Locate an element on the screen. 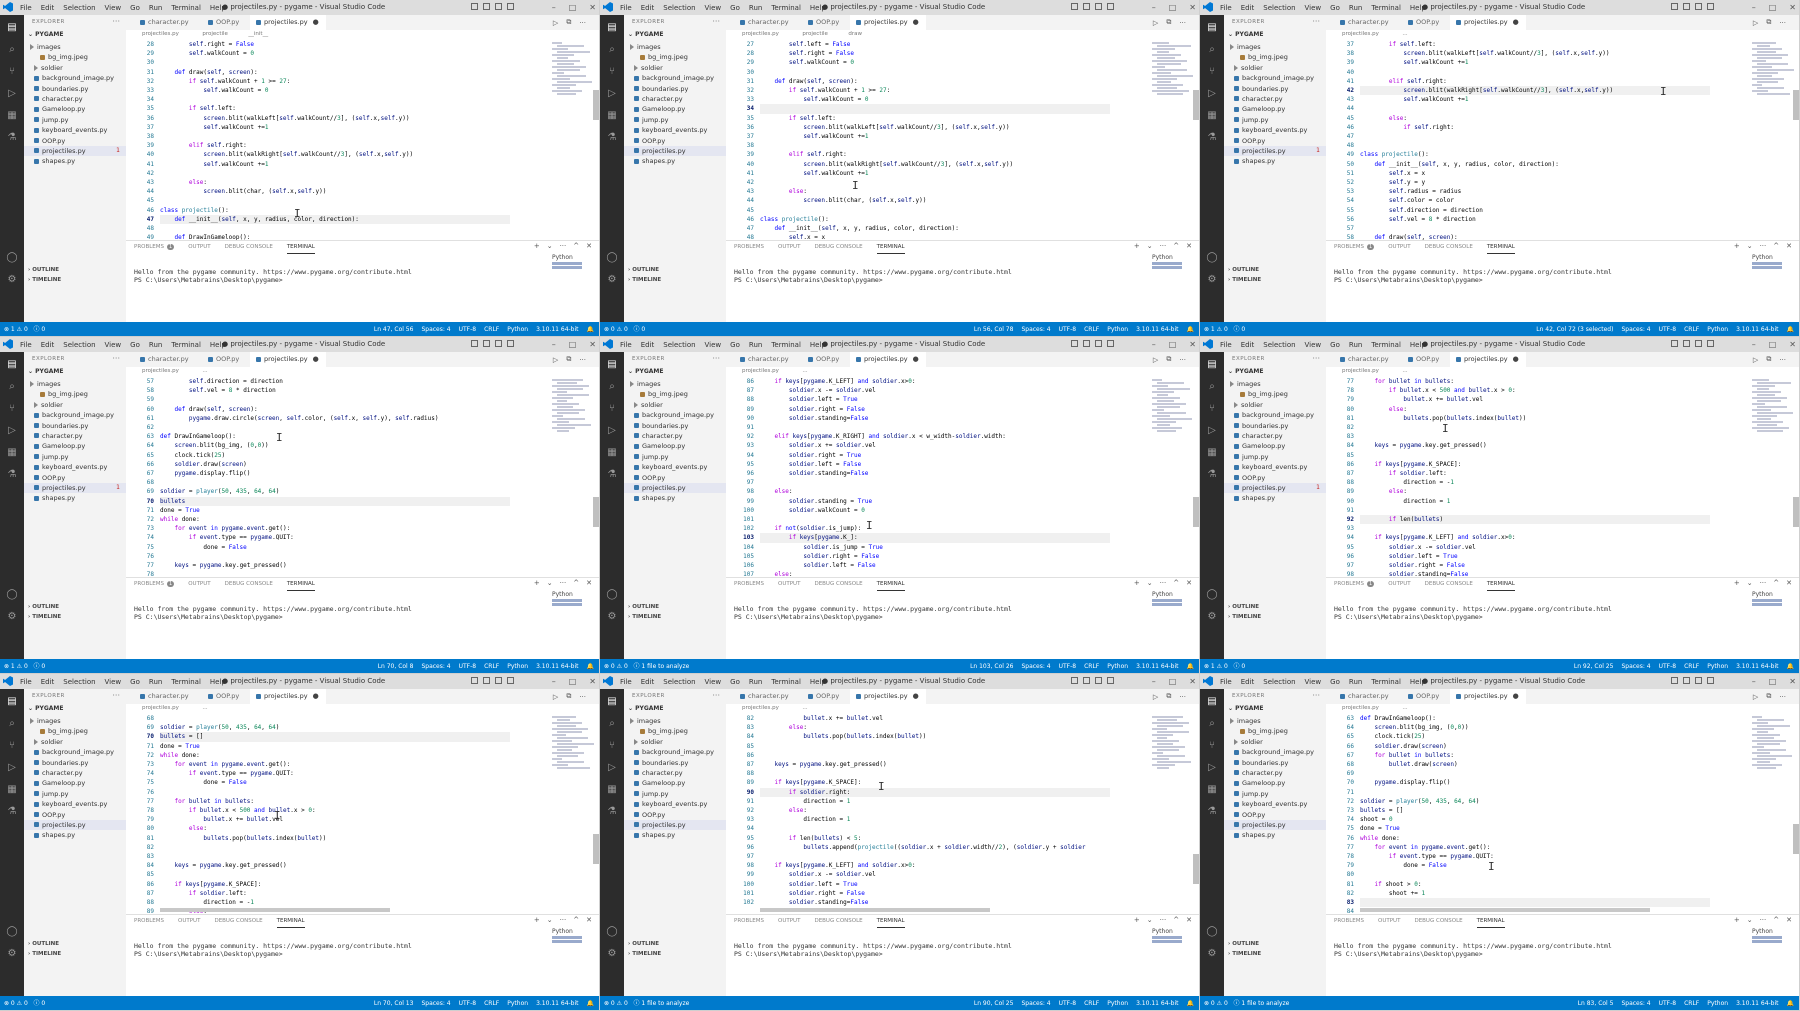  menu-item-edit: Edit is located at coordinates (48, 682).